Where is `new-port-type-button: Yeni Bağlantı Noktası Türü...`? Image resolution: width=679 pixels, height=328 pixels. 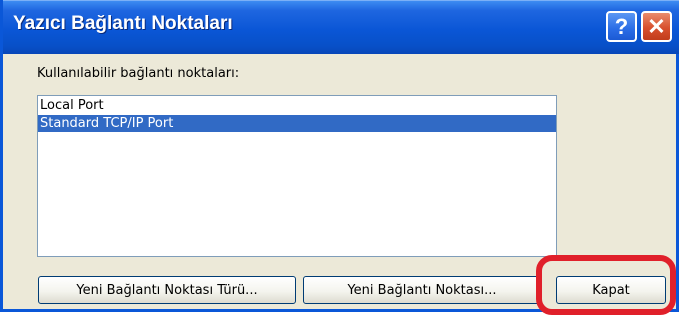
new-port-type-button: Yeni Bağlantı Noktası Türü... is located at coordinates (167, 290).